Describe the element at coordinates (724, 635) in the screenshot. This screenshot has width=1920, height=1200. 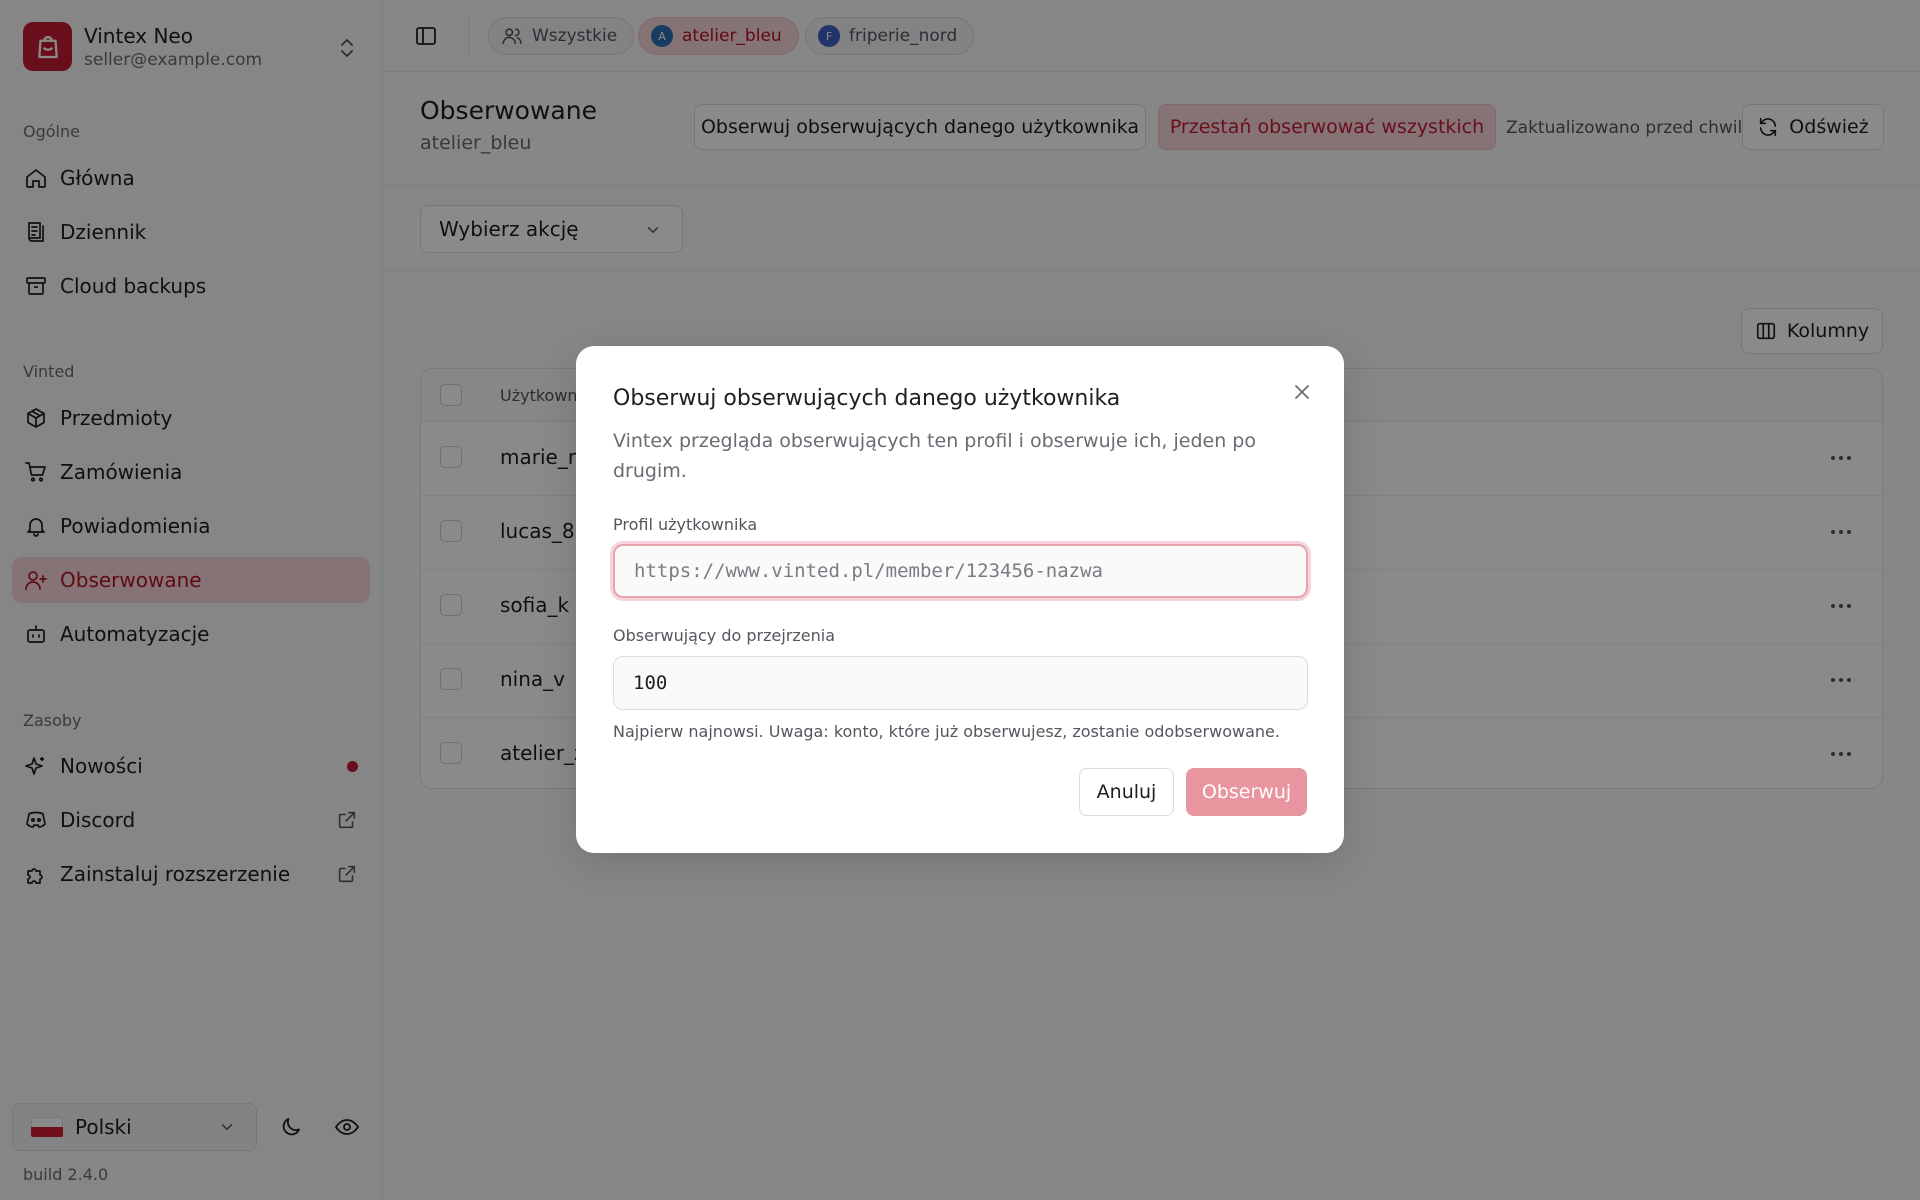
I see `count-label: Obserwujący do przejrzenia` at that location.